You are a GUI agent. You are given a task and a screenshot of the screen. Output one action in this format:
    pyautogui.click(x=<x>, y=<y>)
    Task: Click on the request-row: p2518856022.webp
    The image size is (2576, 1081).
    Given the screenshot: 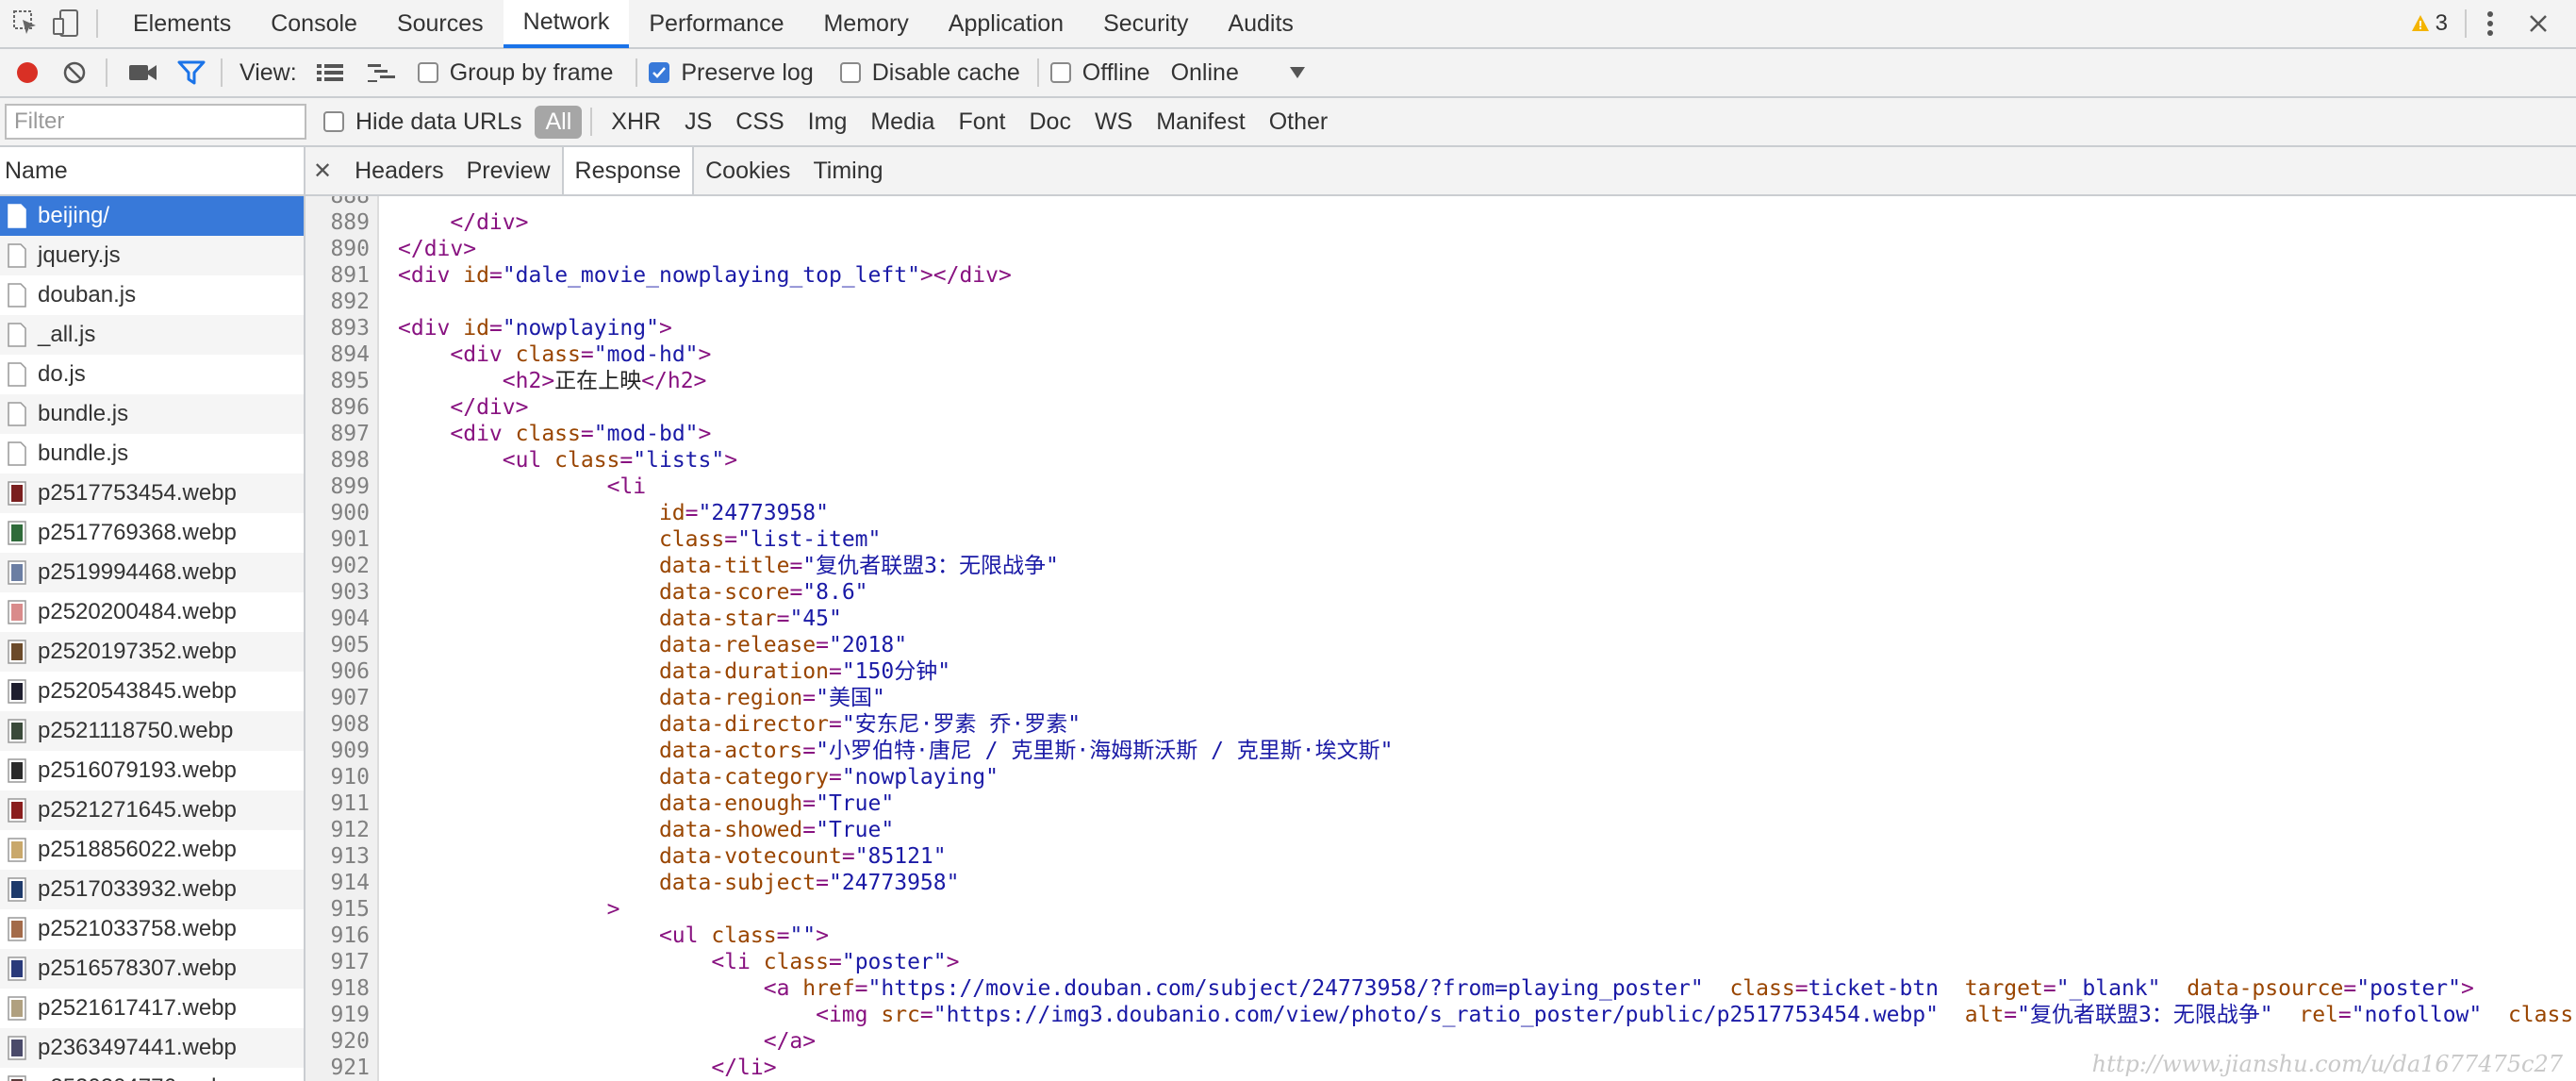 What is the action you would take?
    pyautogui.click(x=152, y=850)
    